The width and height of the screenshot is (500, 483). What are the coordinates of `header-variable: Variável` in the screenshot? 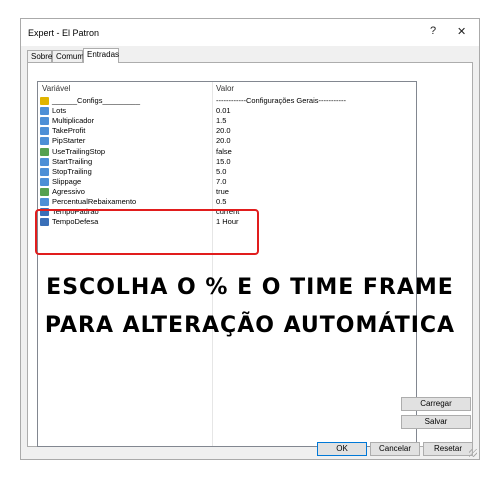 It's located at (56, 88).